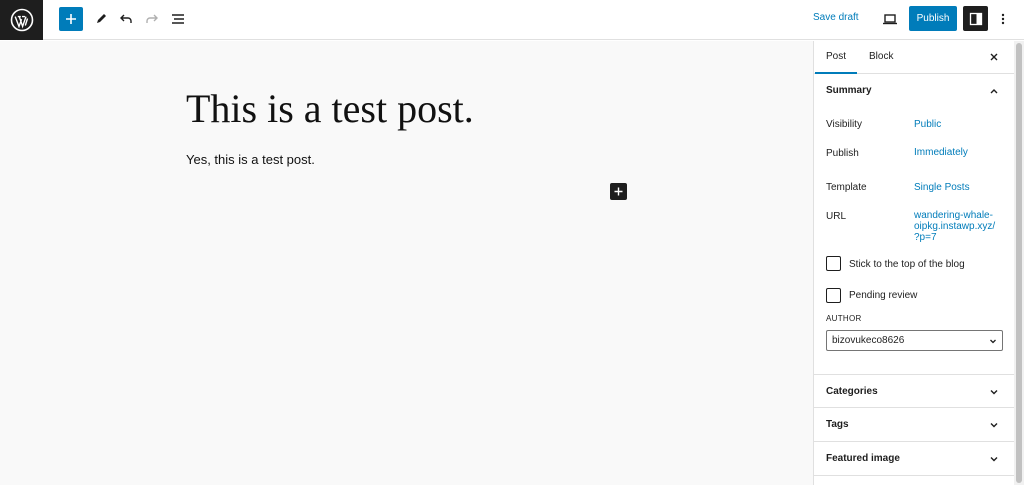 This screenshot has width=1024, height=485. Describe the element at coordinates (849, 90) in the screenshot. I see `summary-panel-title: Summary` at that location.